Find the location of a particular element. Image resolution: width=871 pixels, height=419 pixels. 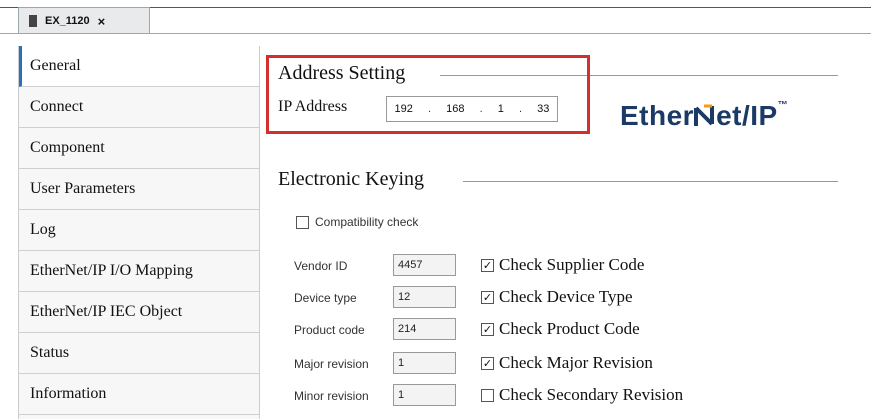

vendor-id-field: 4457 is located at coordinates (424, 265).